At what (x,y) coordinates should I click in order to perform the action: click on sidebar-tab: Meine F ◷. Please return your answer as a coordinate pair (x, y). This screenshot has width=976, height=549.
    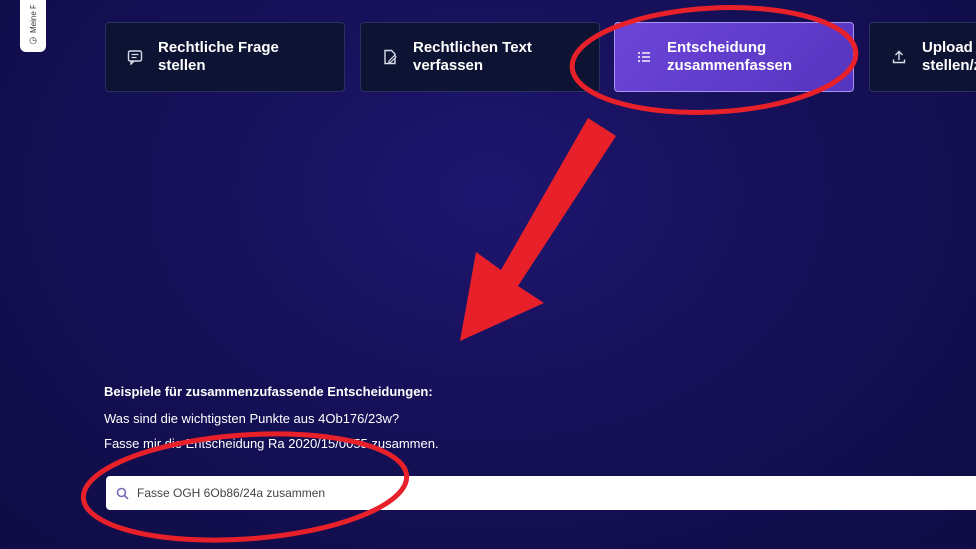
    Looking at the image, I should click on (33, 26).